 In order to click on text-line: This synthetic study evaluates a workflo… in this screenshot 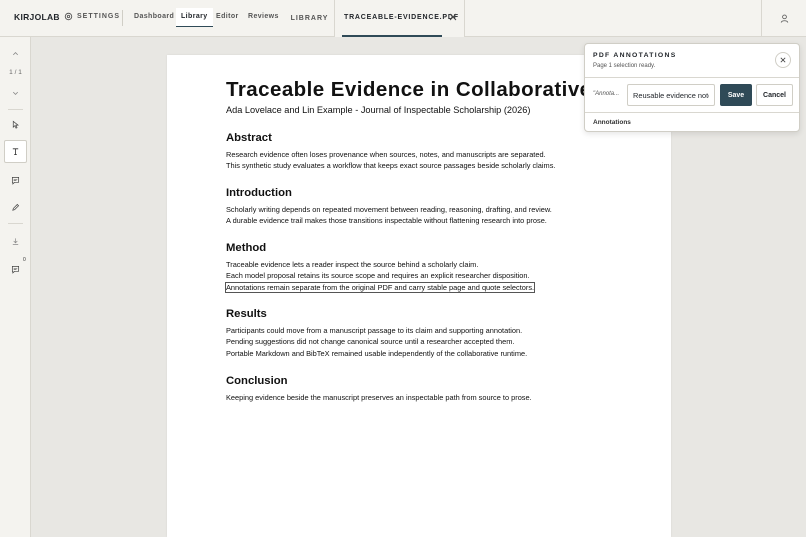, I will do `click(391, 166)`.